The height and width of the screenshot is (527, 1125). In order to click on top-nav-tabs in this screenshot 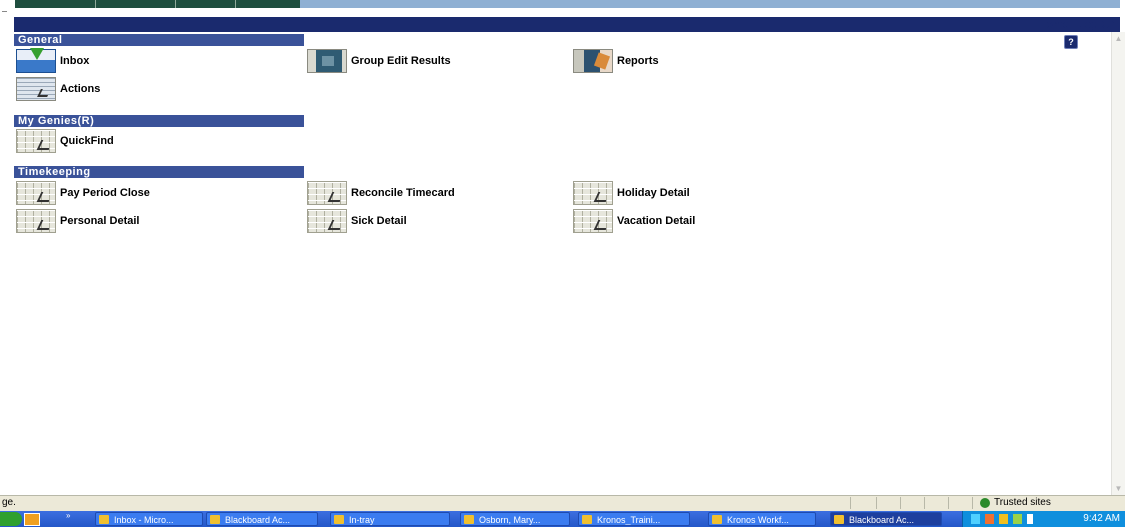, I will do `click(157, 4)`.